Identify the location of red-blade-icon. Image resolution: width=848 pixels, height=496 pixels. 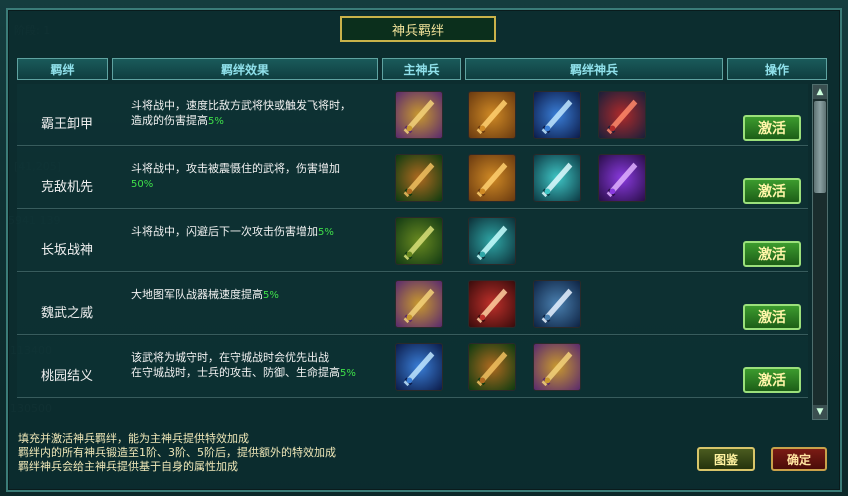
(622, 115).